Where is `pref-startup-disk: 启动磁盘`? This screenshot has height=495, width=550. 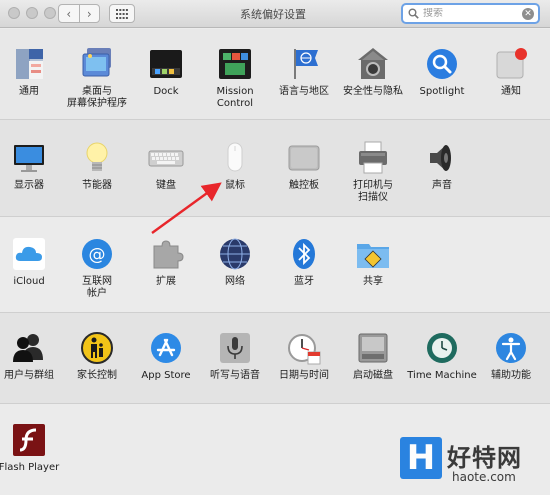
pref-startup-disk: 启动磁盘 is located at coordinates (373, 370).